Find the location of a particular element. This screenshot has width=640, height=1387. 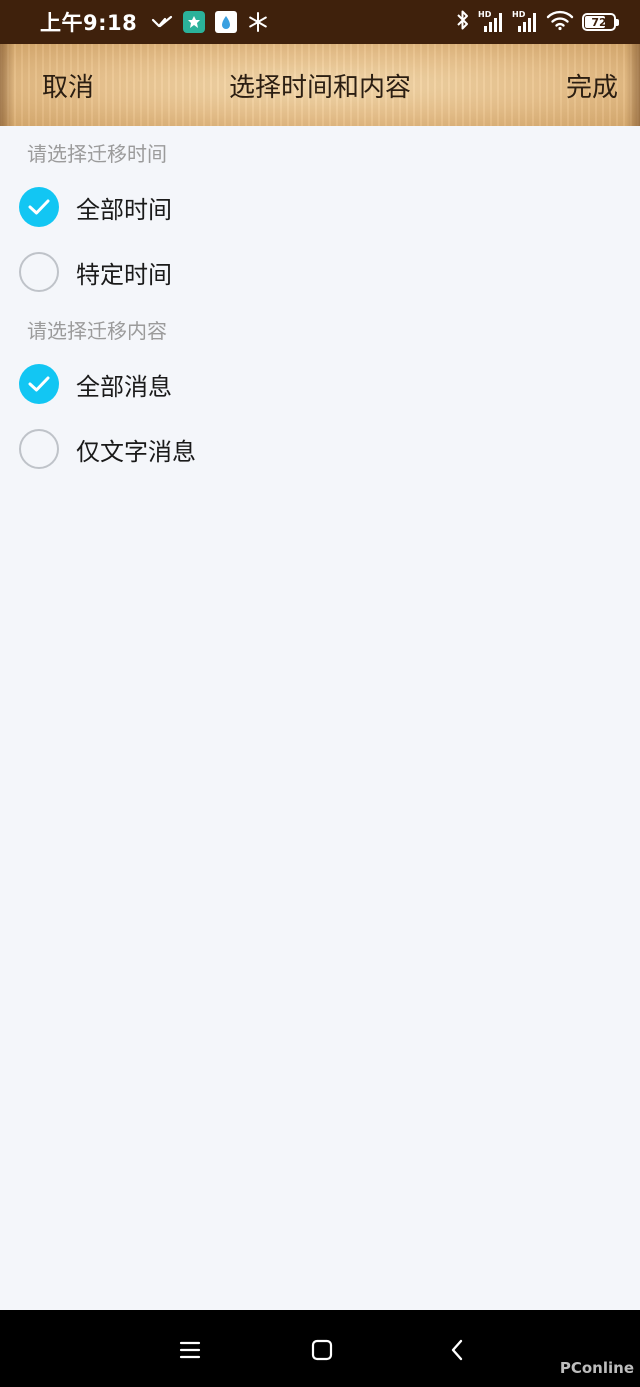

section-header-time: 请选择迁移时间 is located at coordinates (97, 154).